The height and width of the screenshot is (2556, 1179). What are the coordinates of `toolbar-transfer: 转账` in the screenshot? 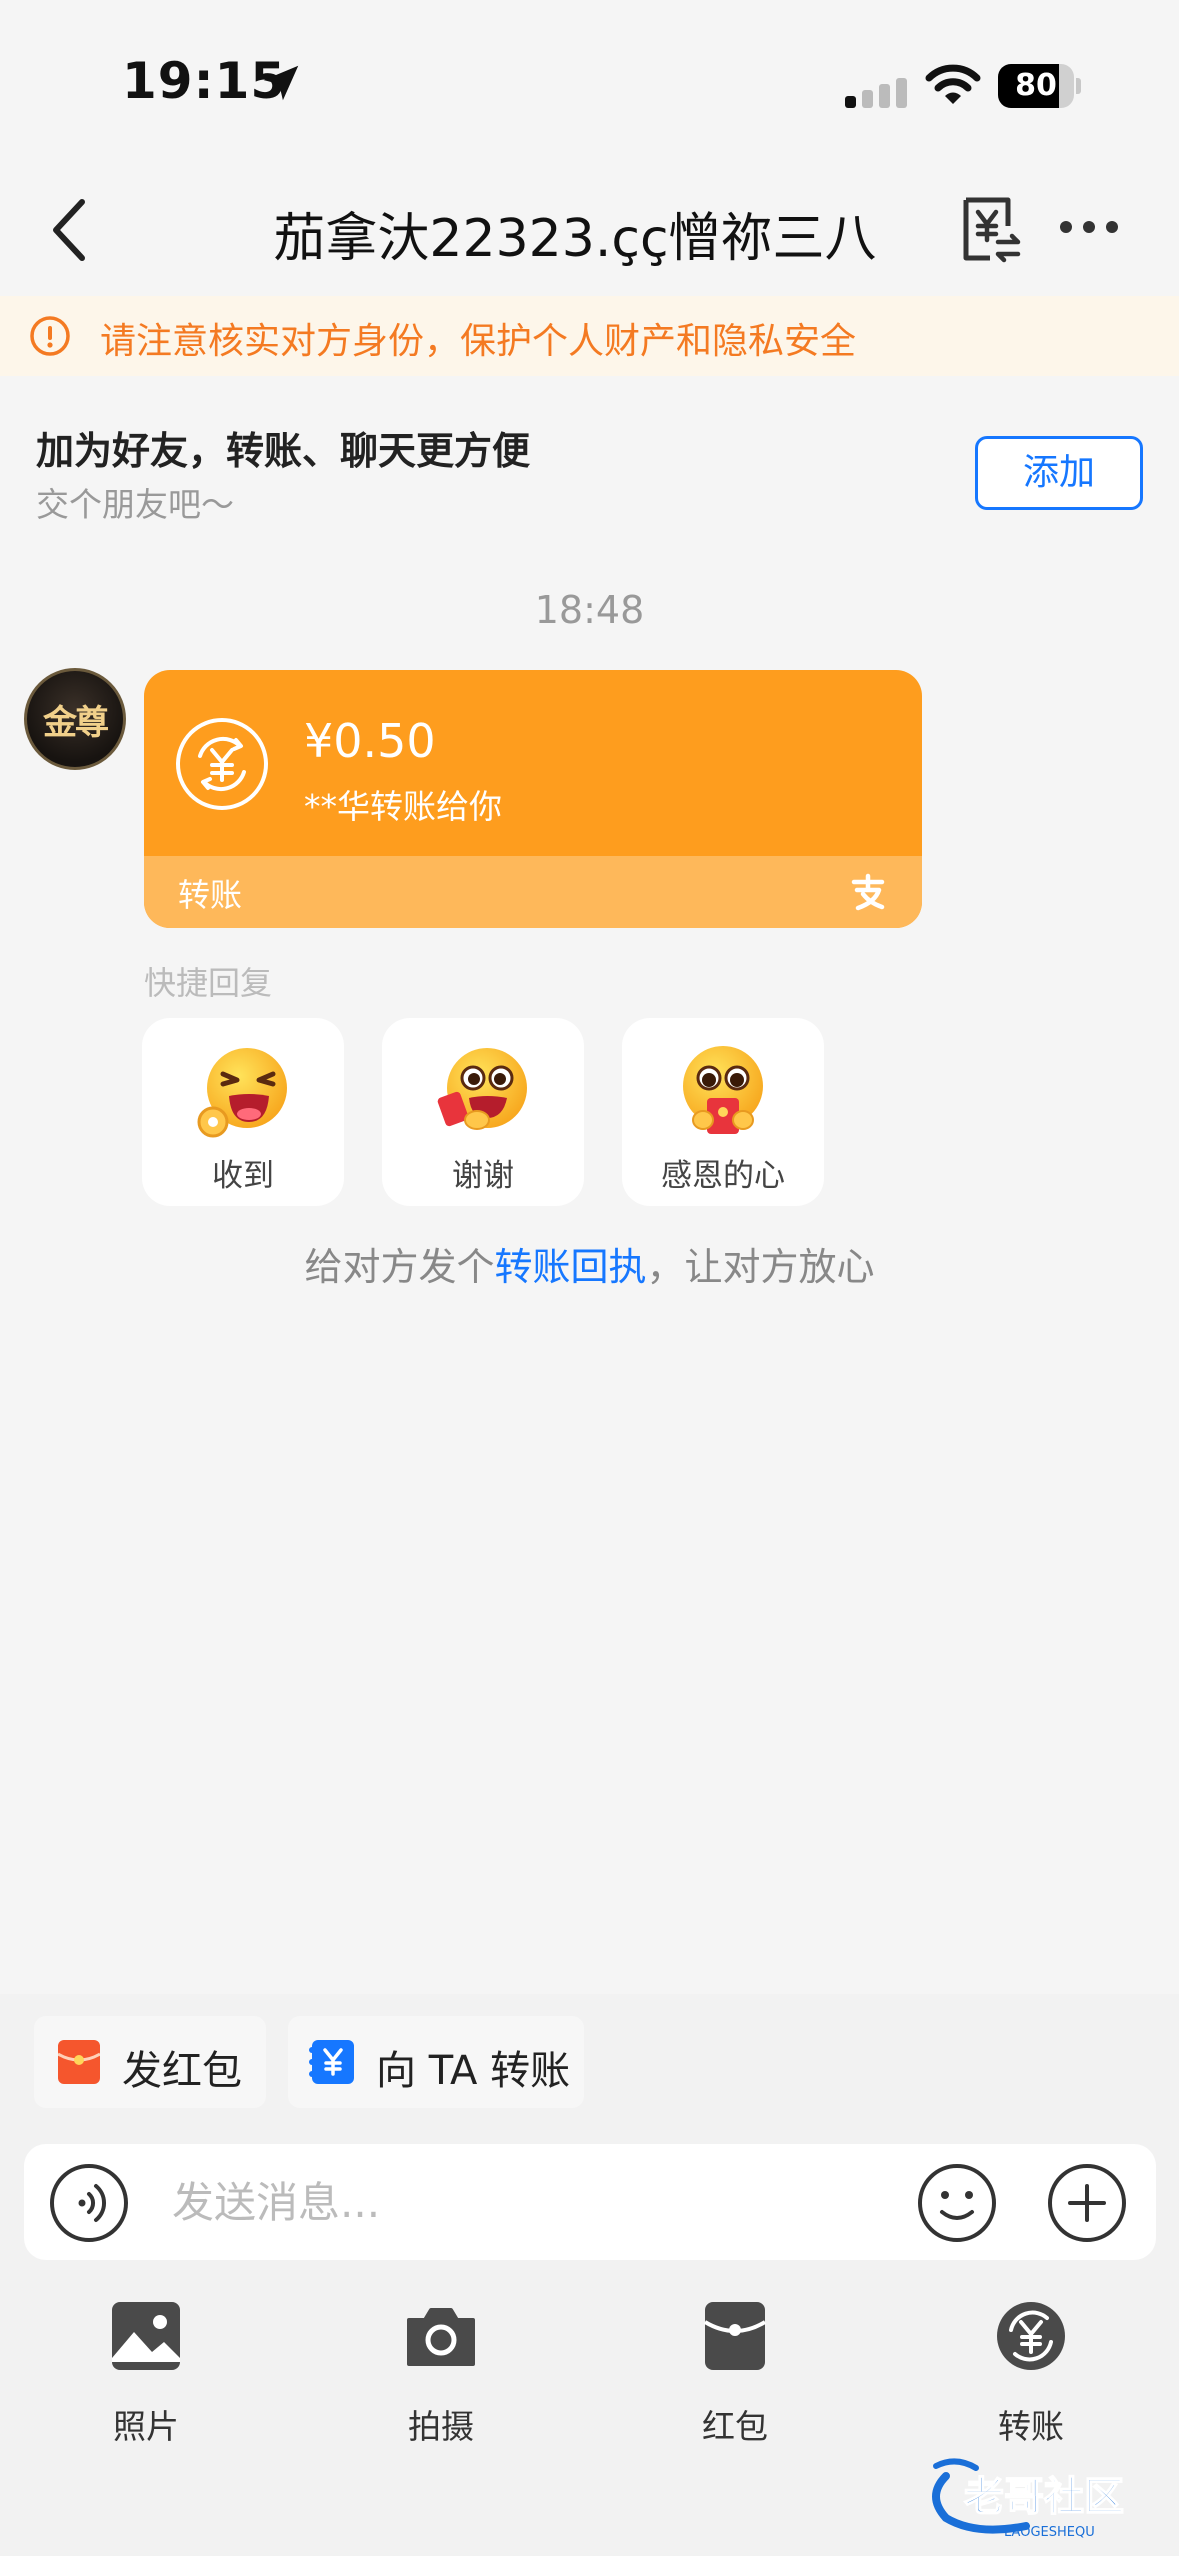 It's located at (1031, 2375).